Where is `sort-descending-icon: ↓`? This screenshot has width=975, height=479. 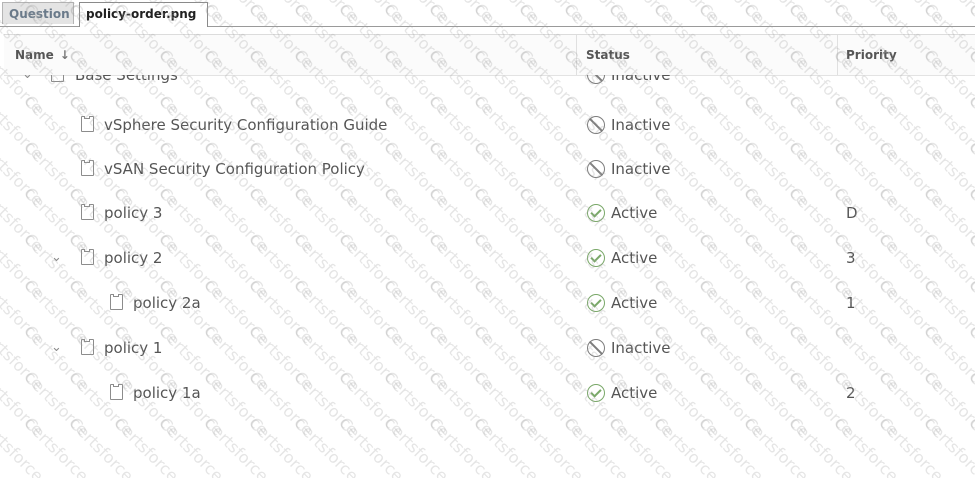
sort-descending-icon: ↓ is located at coordinates (65, 55).